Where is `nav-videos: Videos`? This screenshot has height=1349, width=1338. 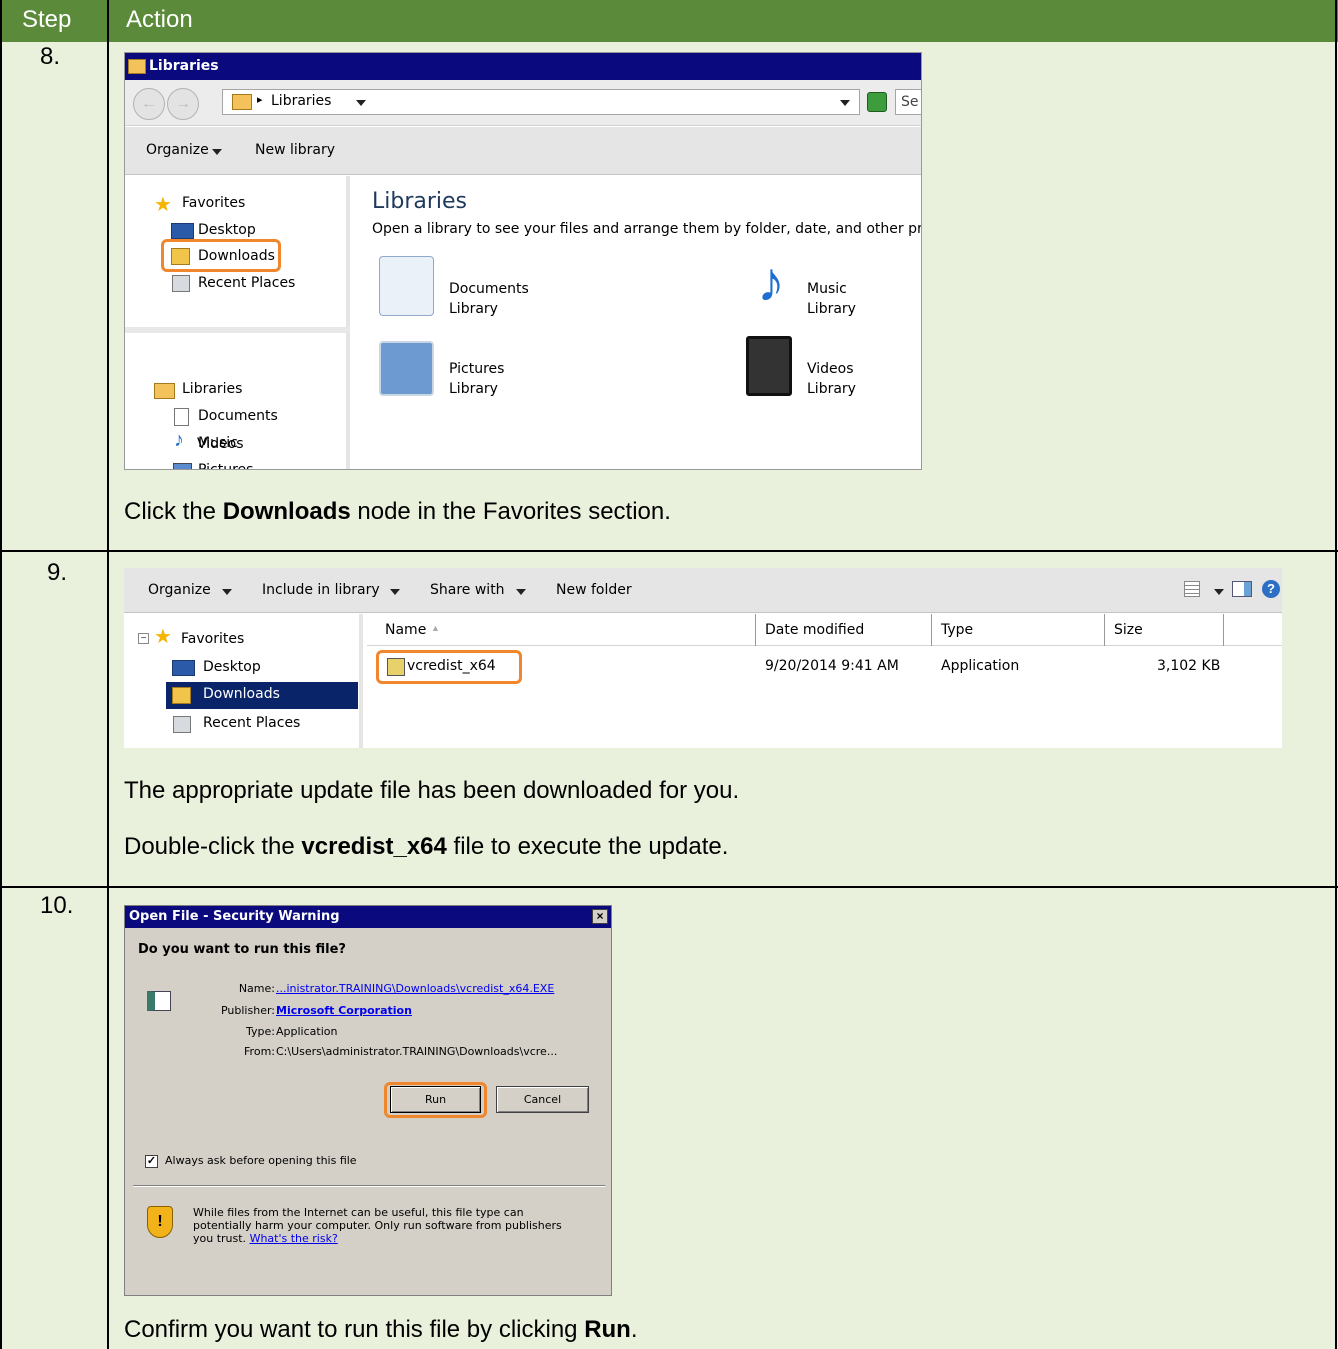
nav-videos: Videos is located at coordinates (220, 444).